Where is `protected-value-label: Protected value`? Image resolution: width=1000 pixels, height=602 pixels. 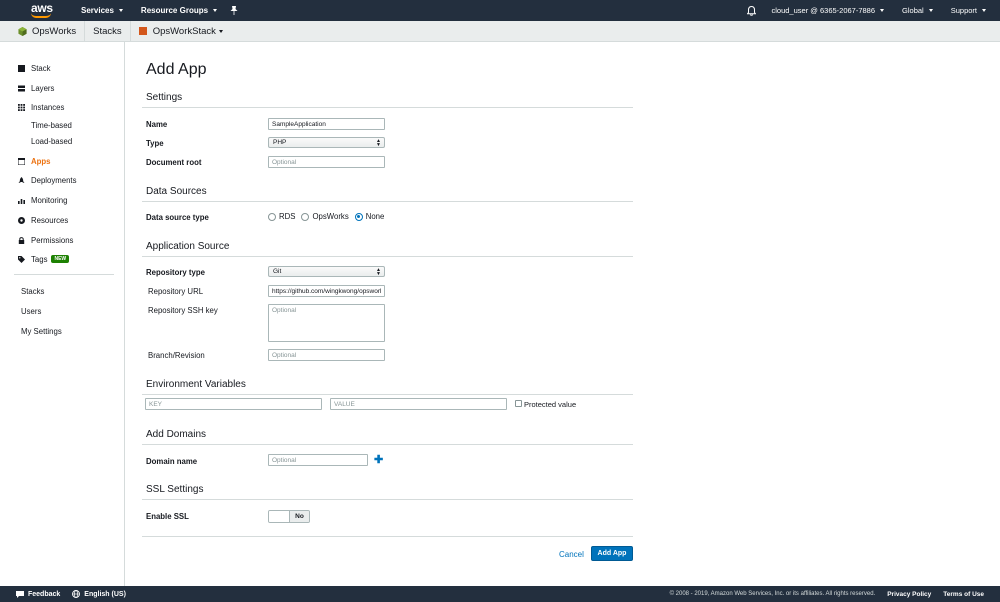
protected-value-label: Protected value is located at coordinates (550, 404).